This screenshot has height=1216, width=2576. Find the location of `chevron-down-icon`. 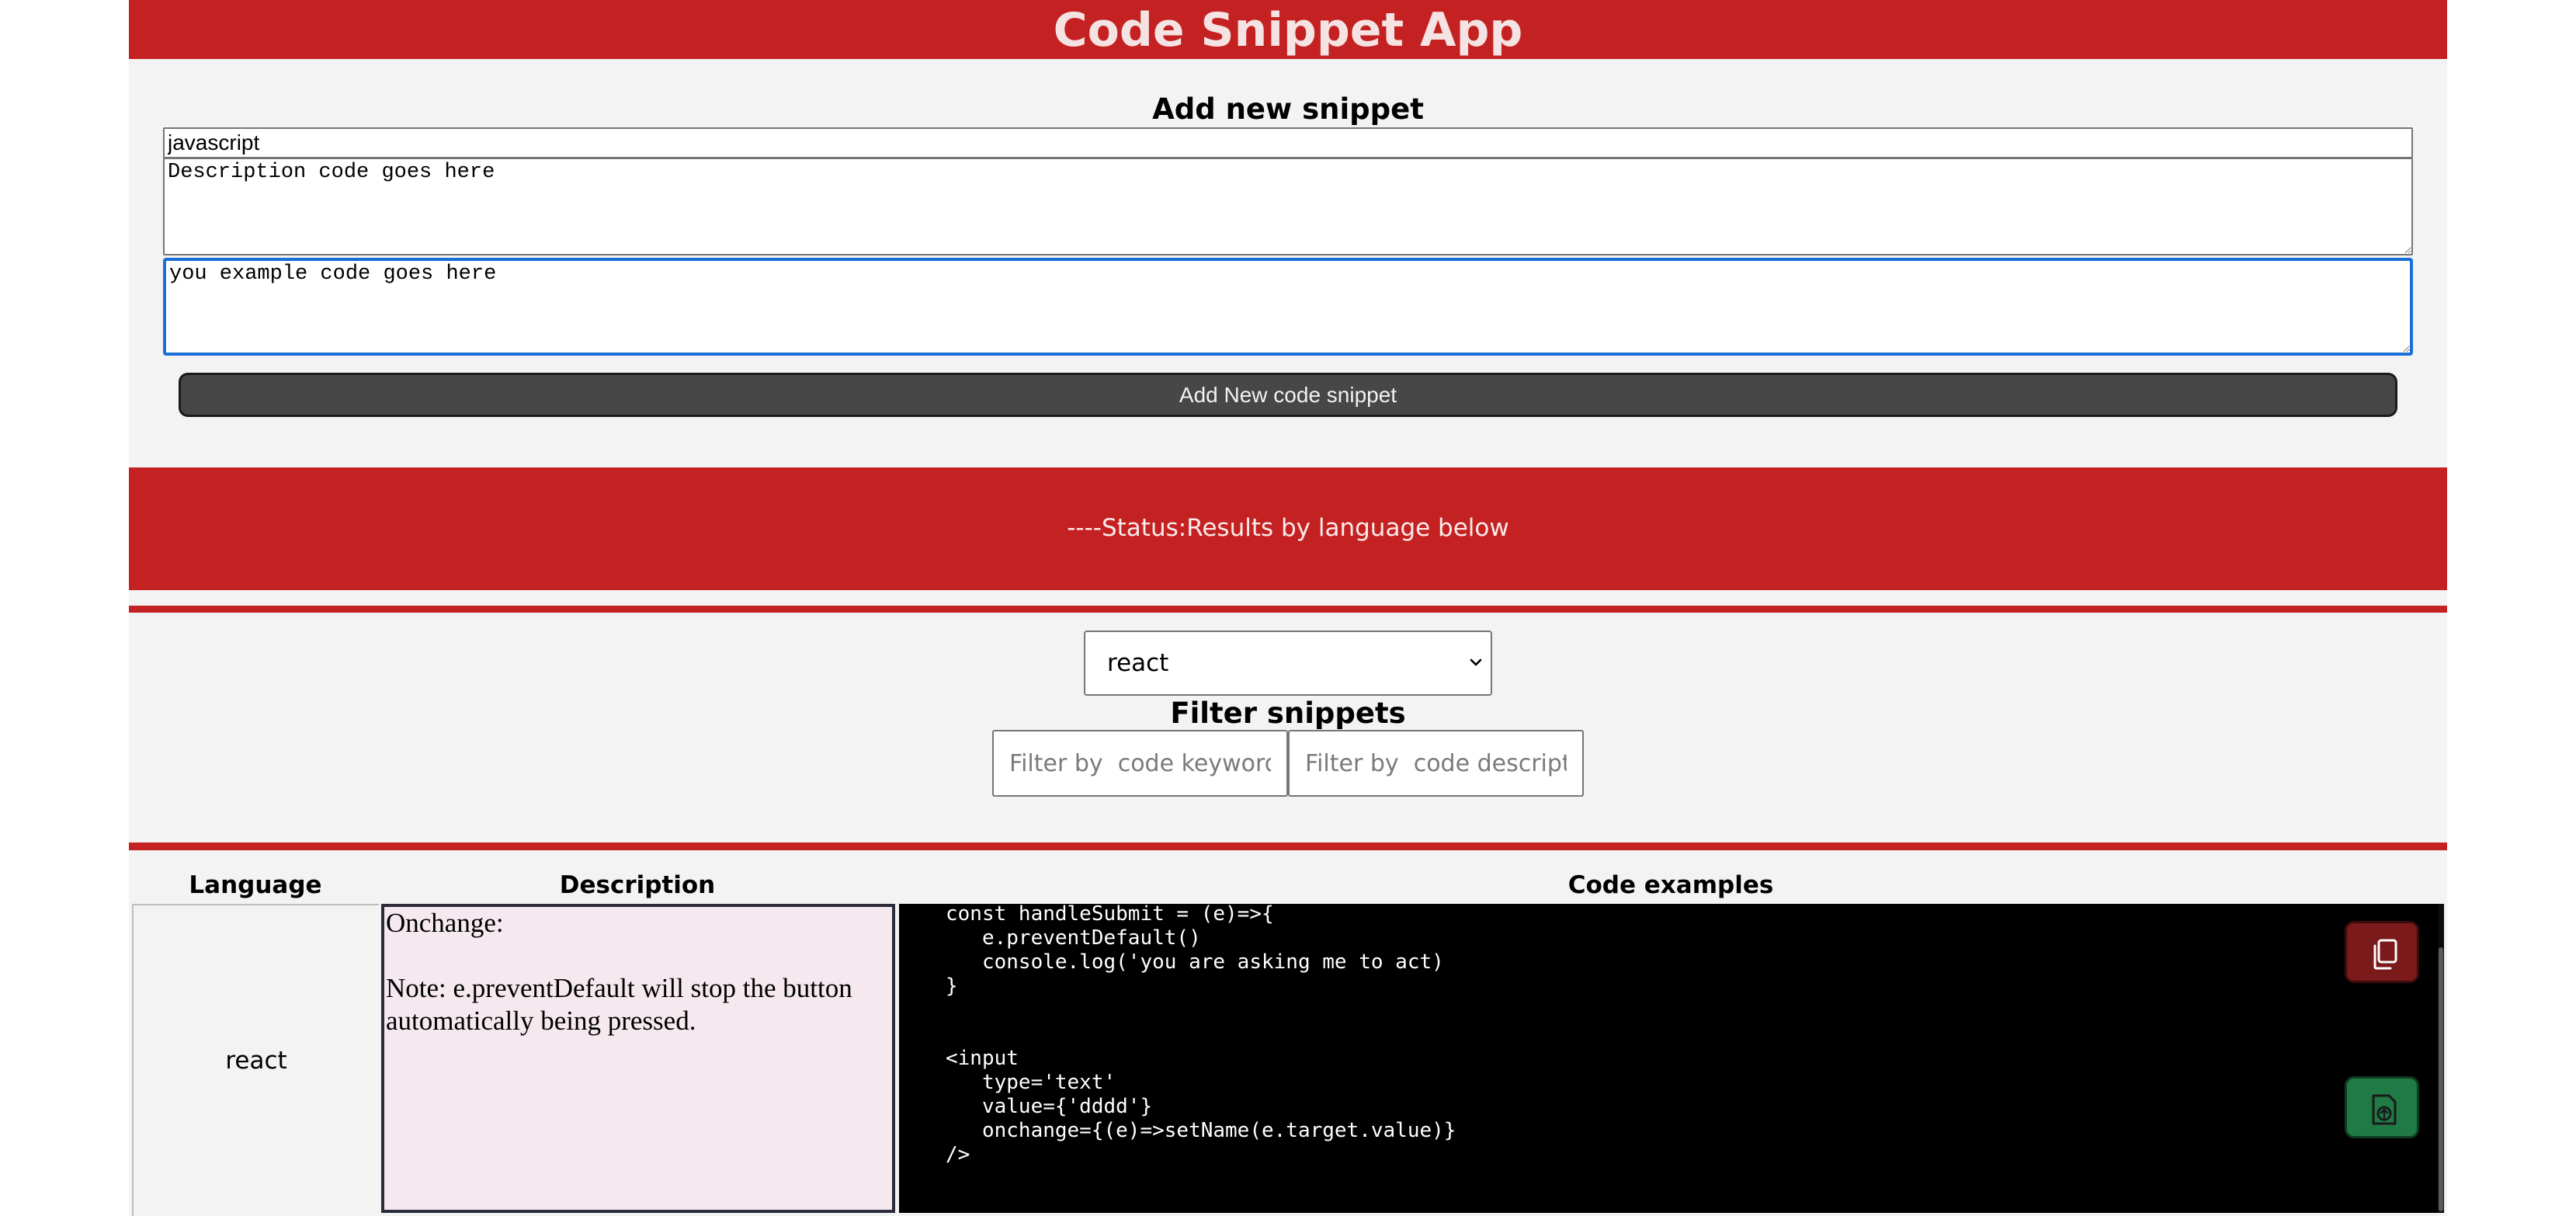

chevron-down-icon is located at coordinates (1476, 662).